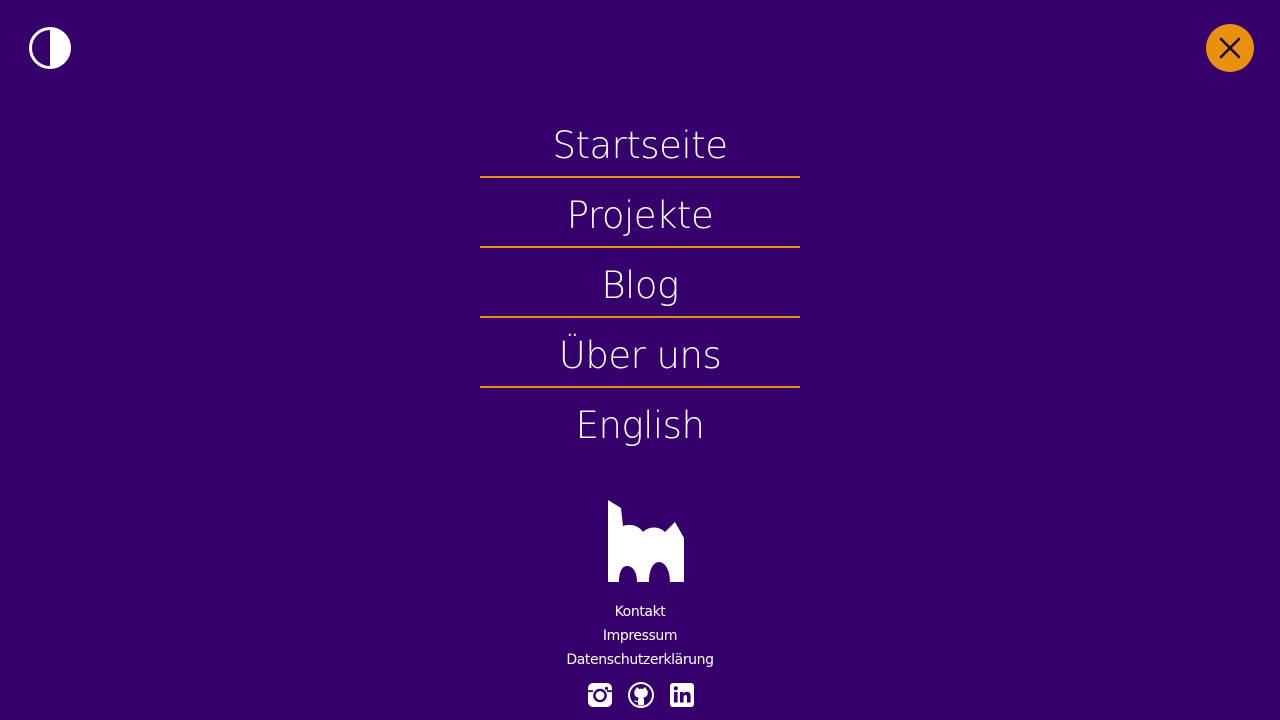 This screenshot has height=720, width=1280. I want to click on linkedin-icon, so click(682, 695).